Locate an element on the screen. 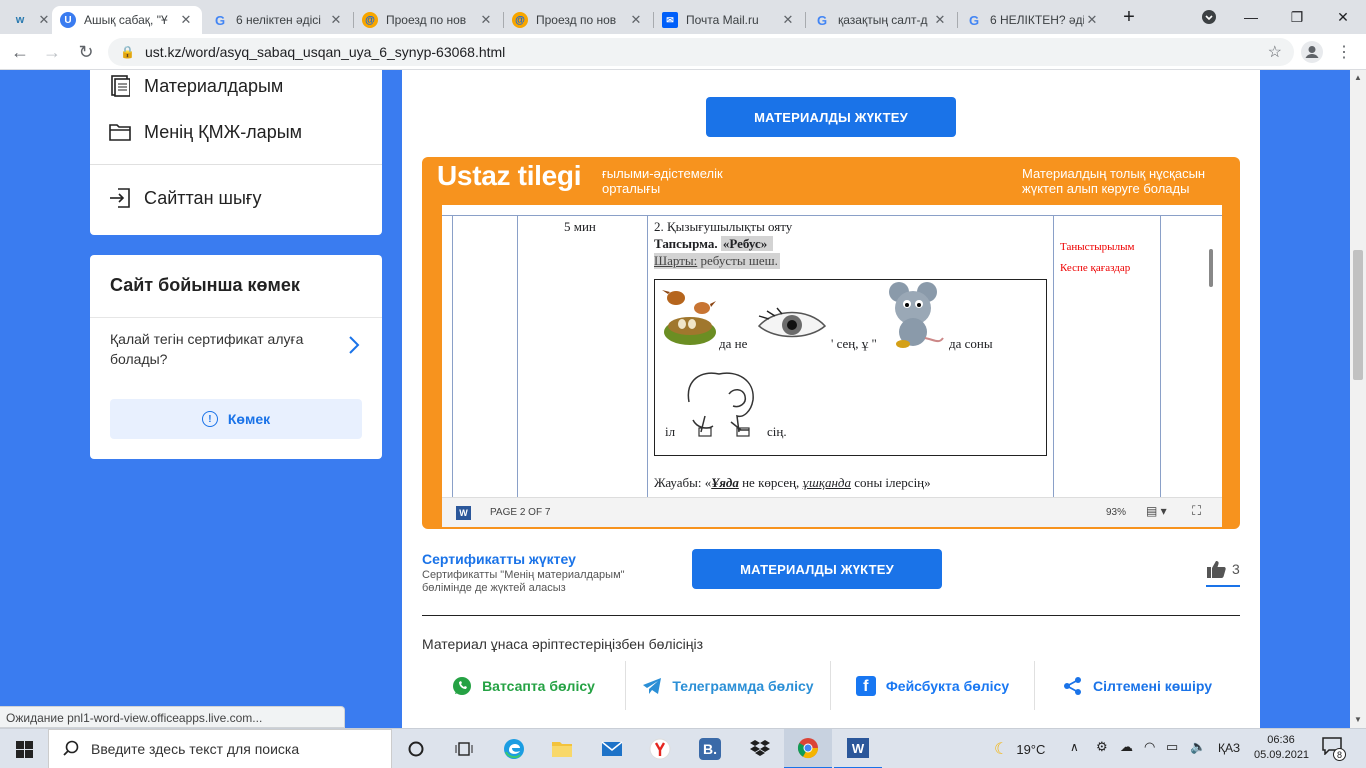  tab-mail-1: @ Проезд по нов ✕ is located at coordinates (428, 20).